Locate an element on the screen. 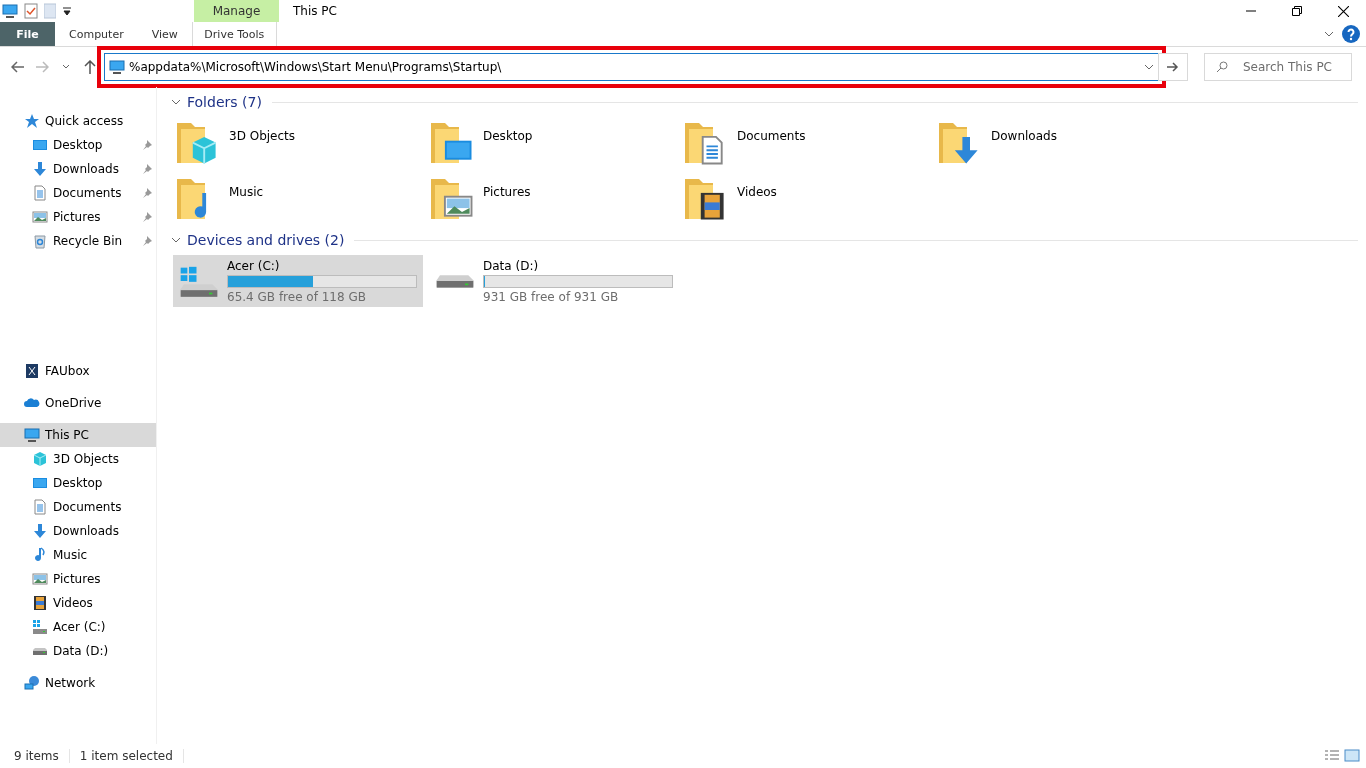 The image size is (1366, 768). blank-page-icon is located at coordinates (50, 11).